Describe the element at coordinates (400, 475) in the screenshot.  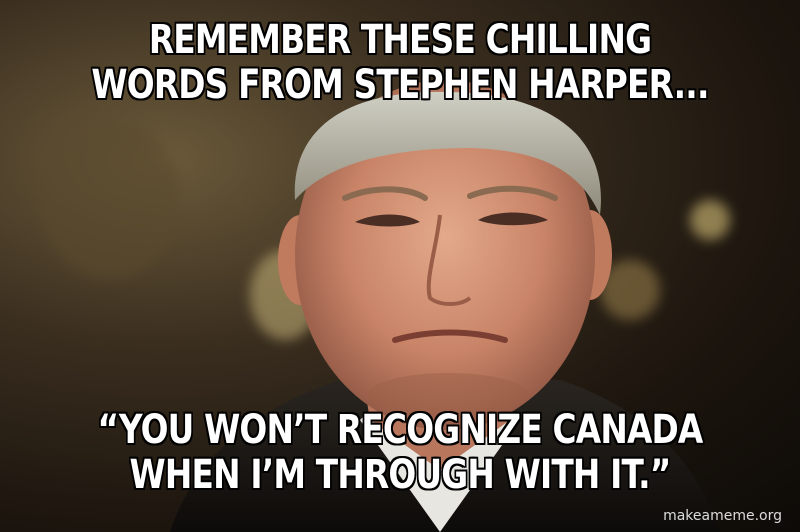
I see `bottom-caption-line-2: WHEN I’M THROUGH WITH IT.”` at that location.